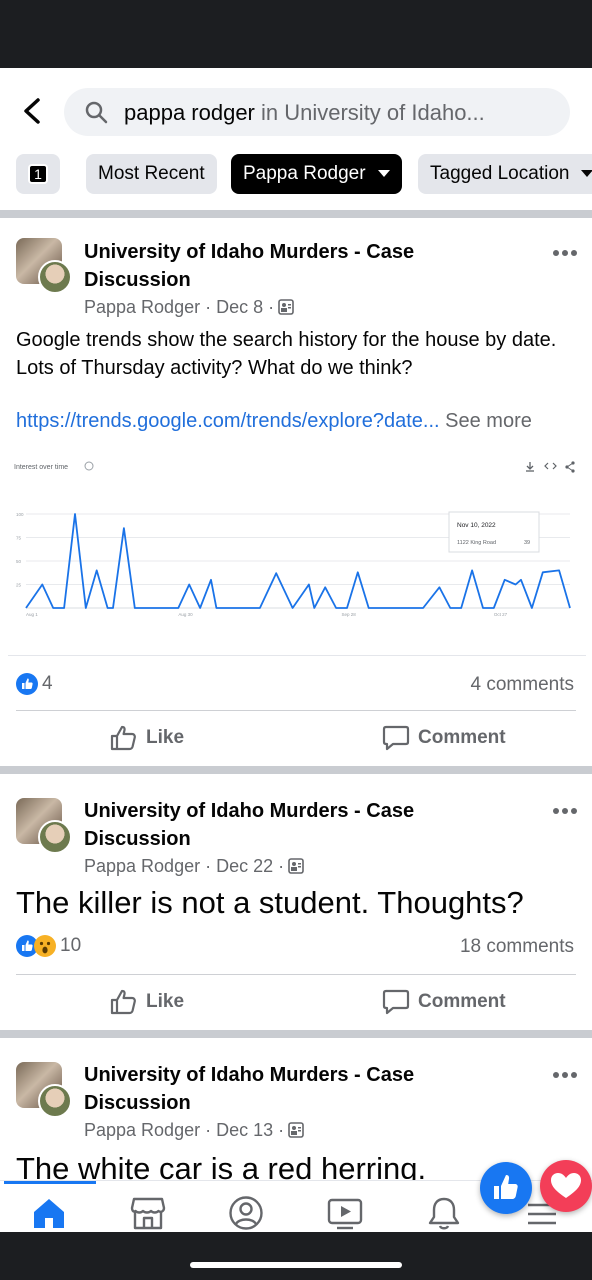  I want to click on x-tick-label: Oct 27, so click(501, 614).